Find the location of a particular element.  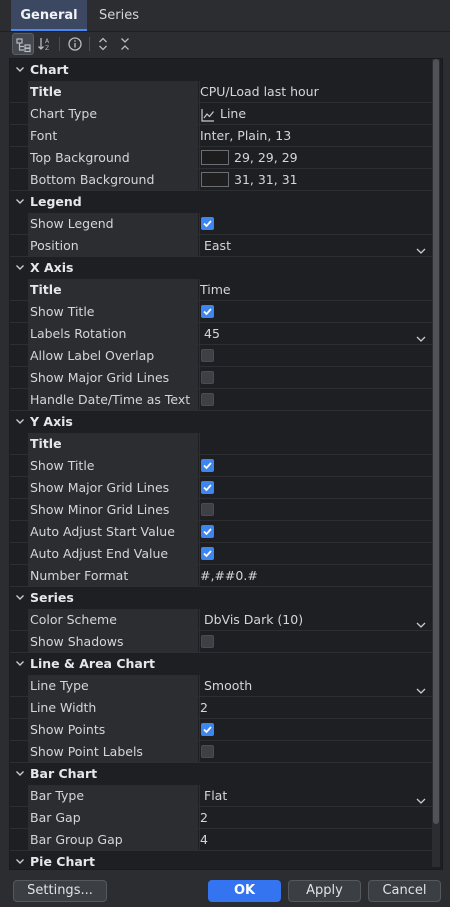

toolbar-divider is located at coordinates (89, 44).